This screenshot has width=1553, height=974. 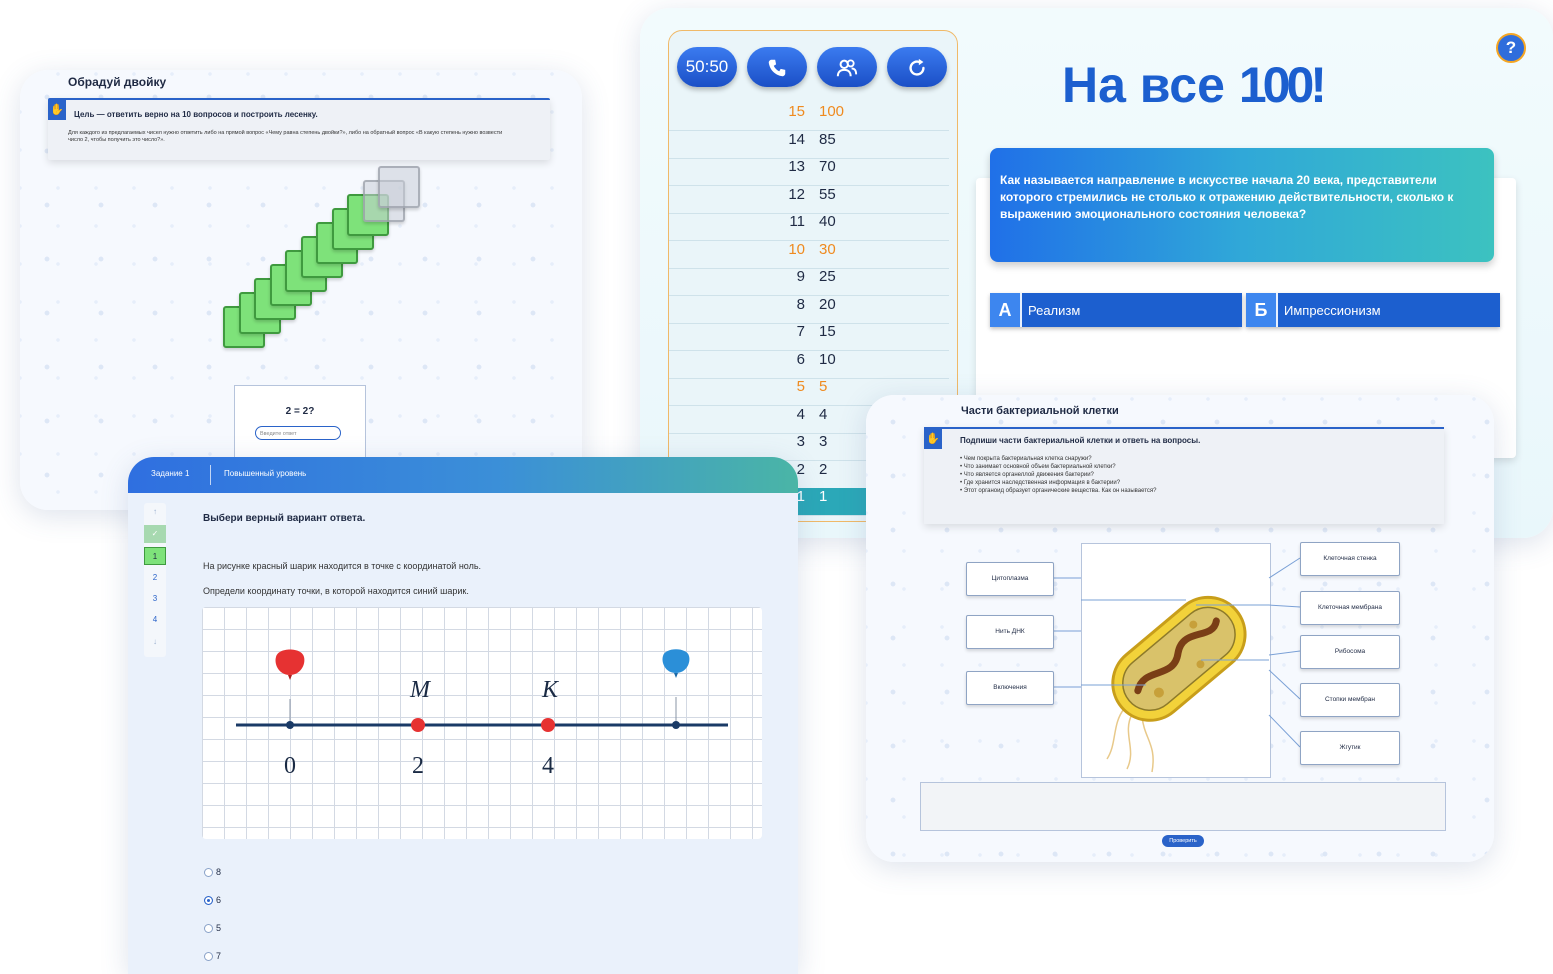 What do you see at coordinates (1006, 310) in the screenshot?
I see `option-letter: А` at bounding box center [1006, 310].